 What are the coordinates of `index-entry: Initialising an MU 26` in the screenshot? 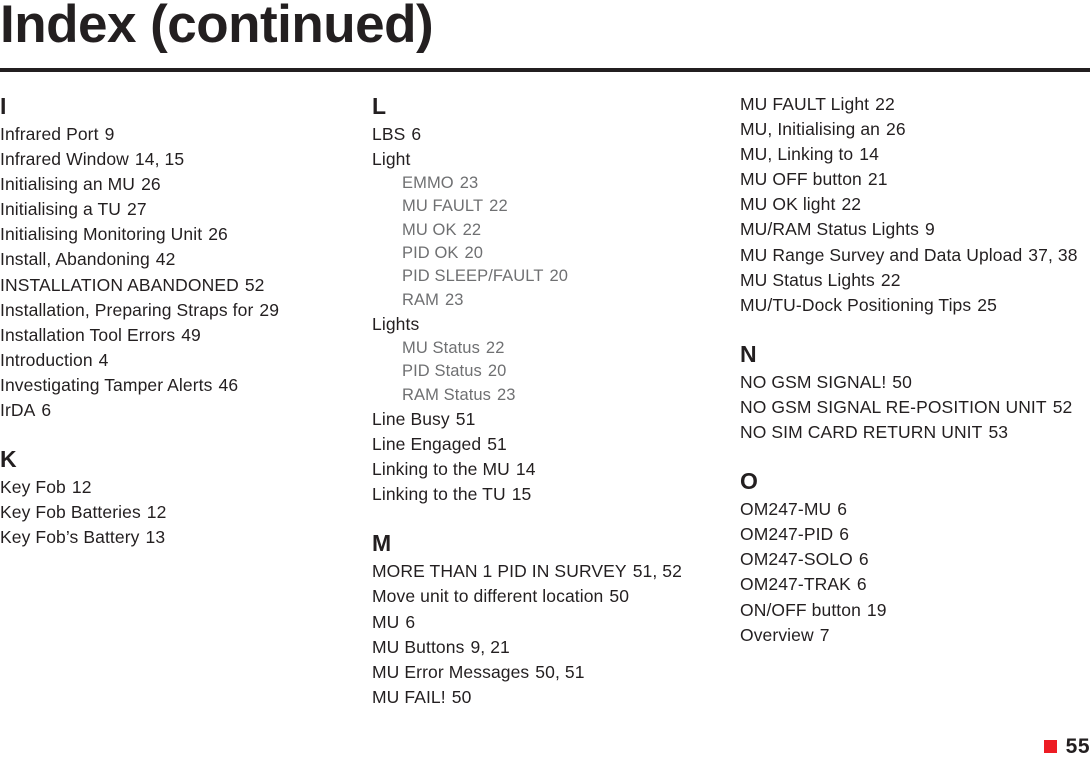 It's located at (180, 184).